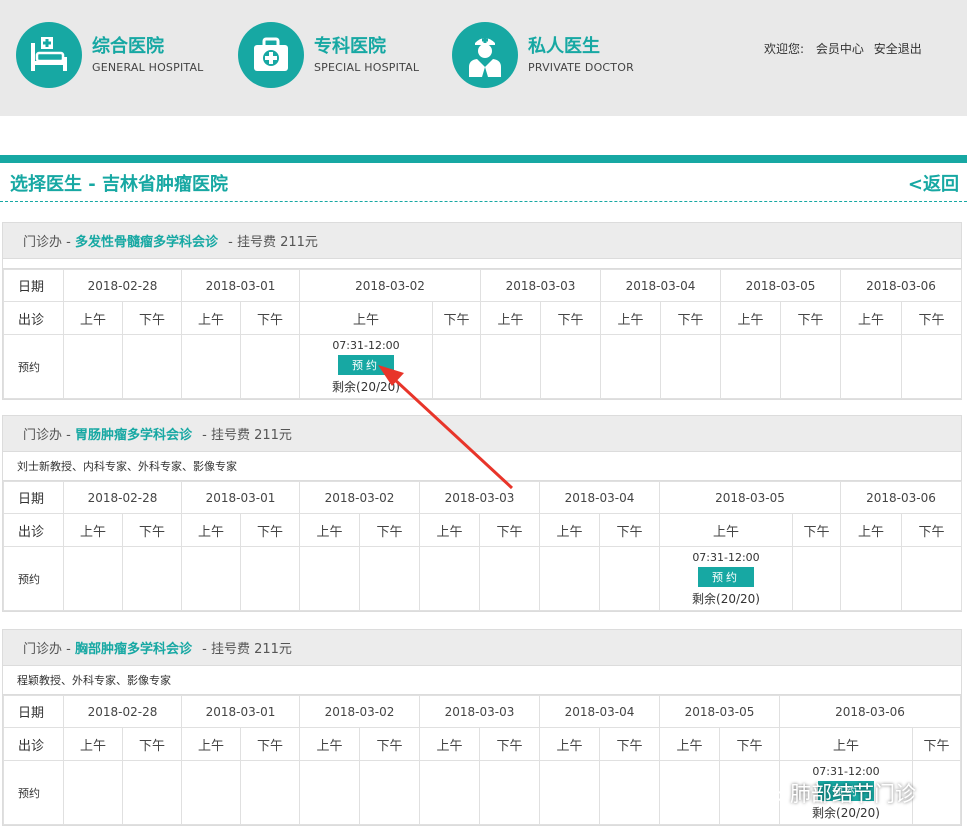 The image size is (967, 835). I want to click on doctor-list: 刘士新教授、内科专家、外科专家、影像专家, so click(482, 466).